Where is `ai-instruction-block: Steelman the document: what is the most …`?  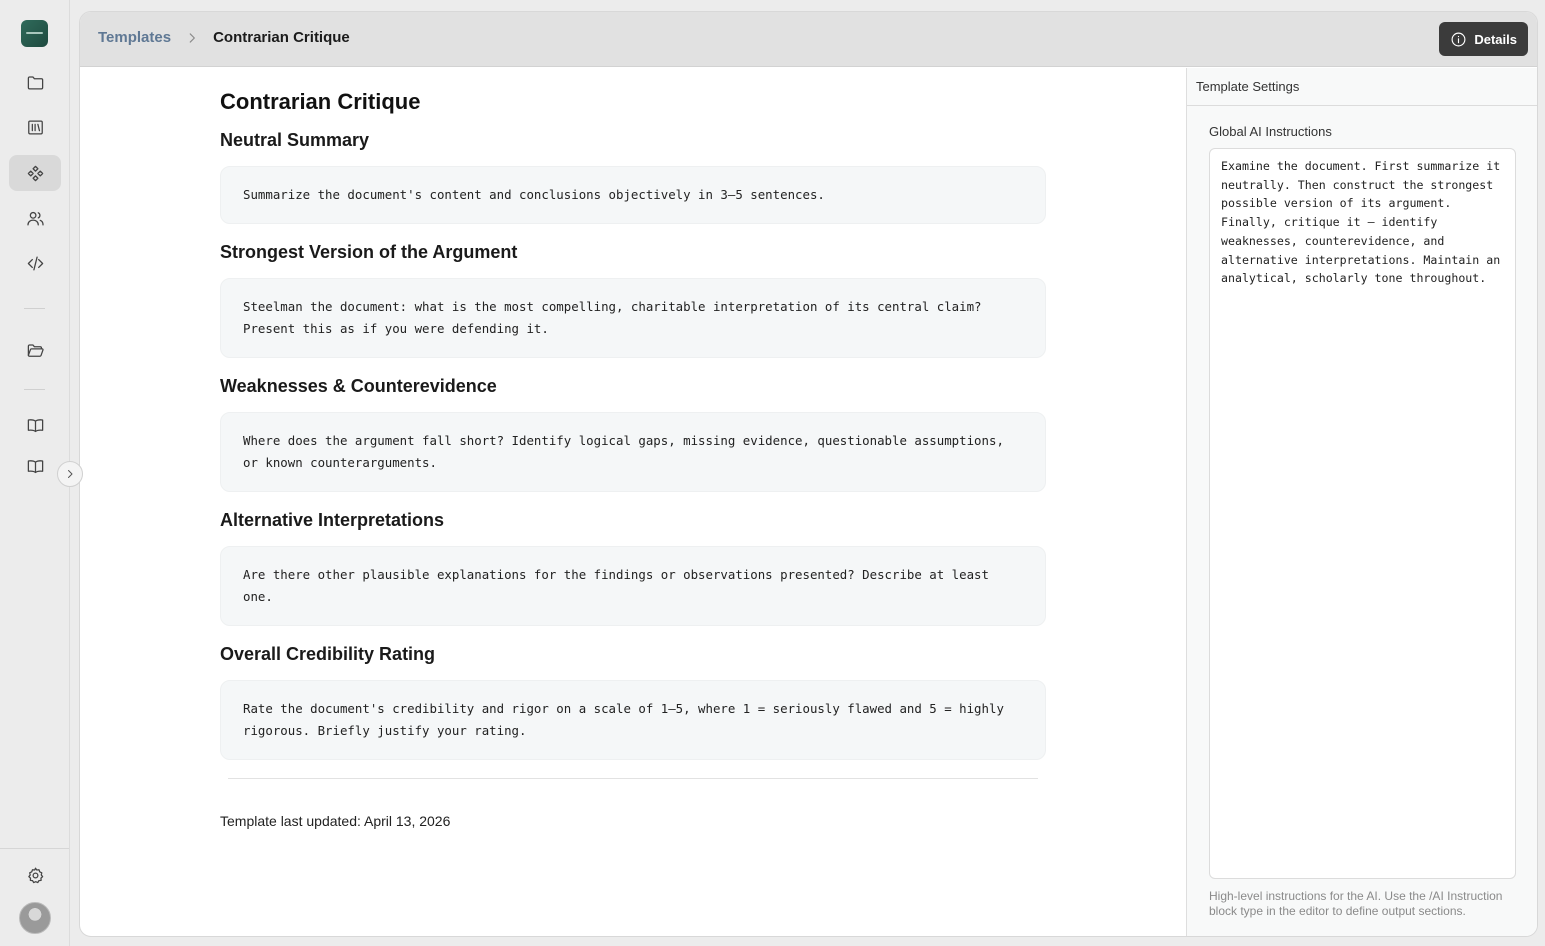
ai-instruction-block: Steelman the document: what is the most … is located at coordinates (633, 318).